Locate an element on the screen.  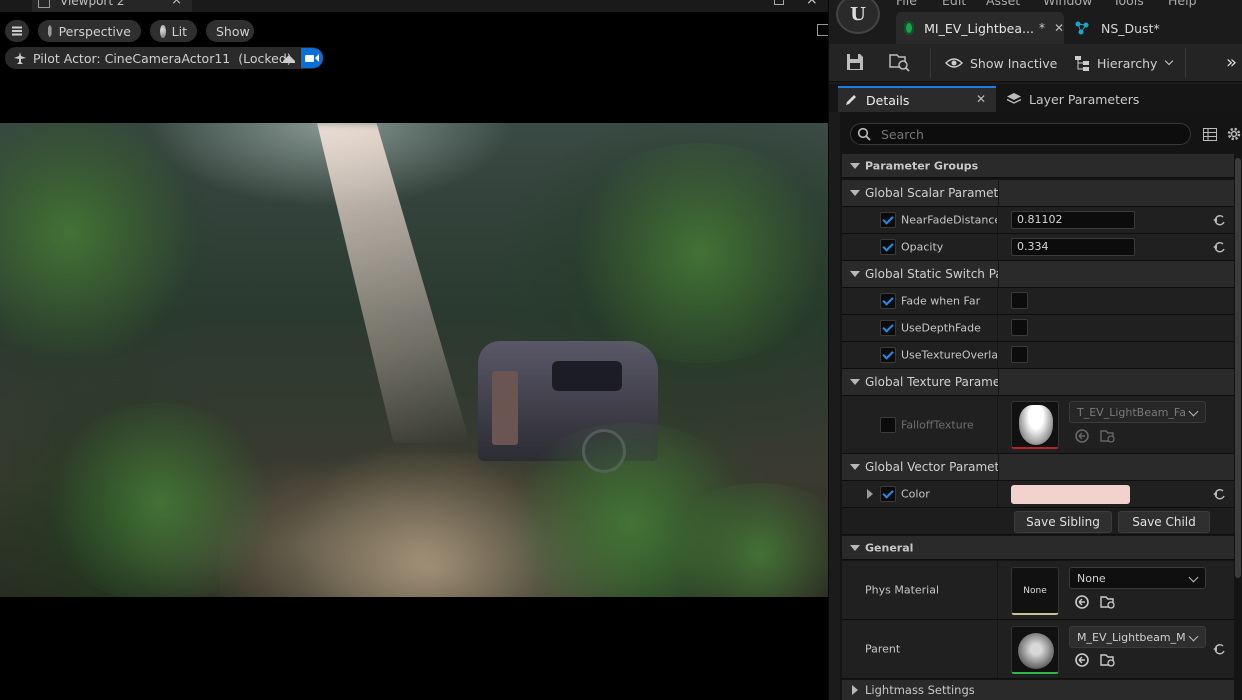
browse-asset-icon is located at coordinates (900, 62).